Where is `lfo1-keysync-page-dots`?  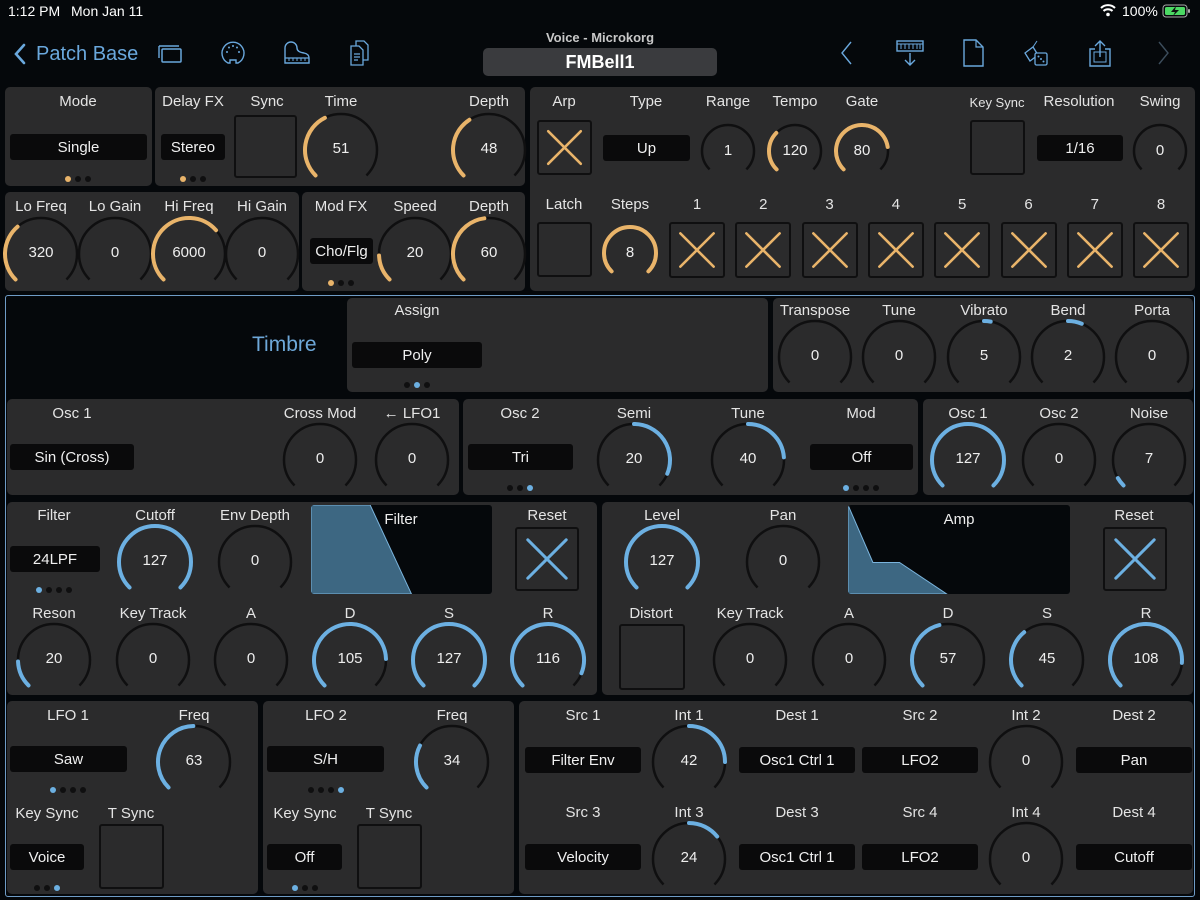 lfo1-keysync-page-dots is located at coordinates (47, 888).